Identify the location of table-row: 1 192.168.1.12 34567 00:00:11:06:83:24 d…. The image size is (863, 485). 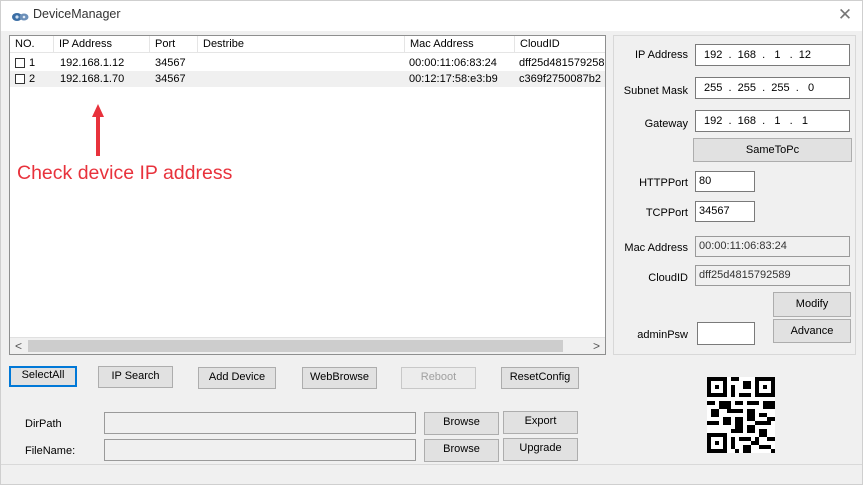
(307, 63).